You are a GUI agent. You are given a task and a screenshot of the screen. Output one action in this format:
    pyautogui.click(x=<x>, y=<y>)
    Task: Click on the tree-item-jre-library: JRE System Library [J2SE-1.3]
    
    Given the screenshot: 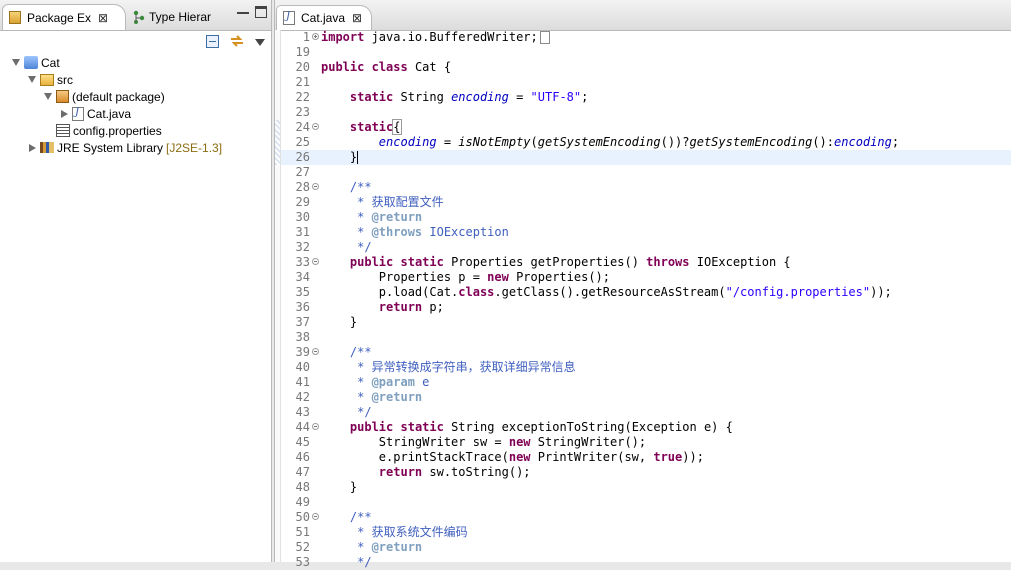 What is the action you would take?
    pyautogui.click(x=135, y=147)
    